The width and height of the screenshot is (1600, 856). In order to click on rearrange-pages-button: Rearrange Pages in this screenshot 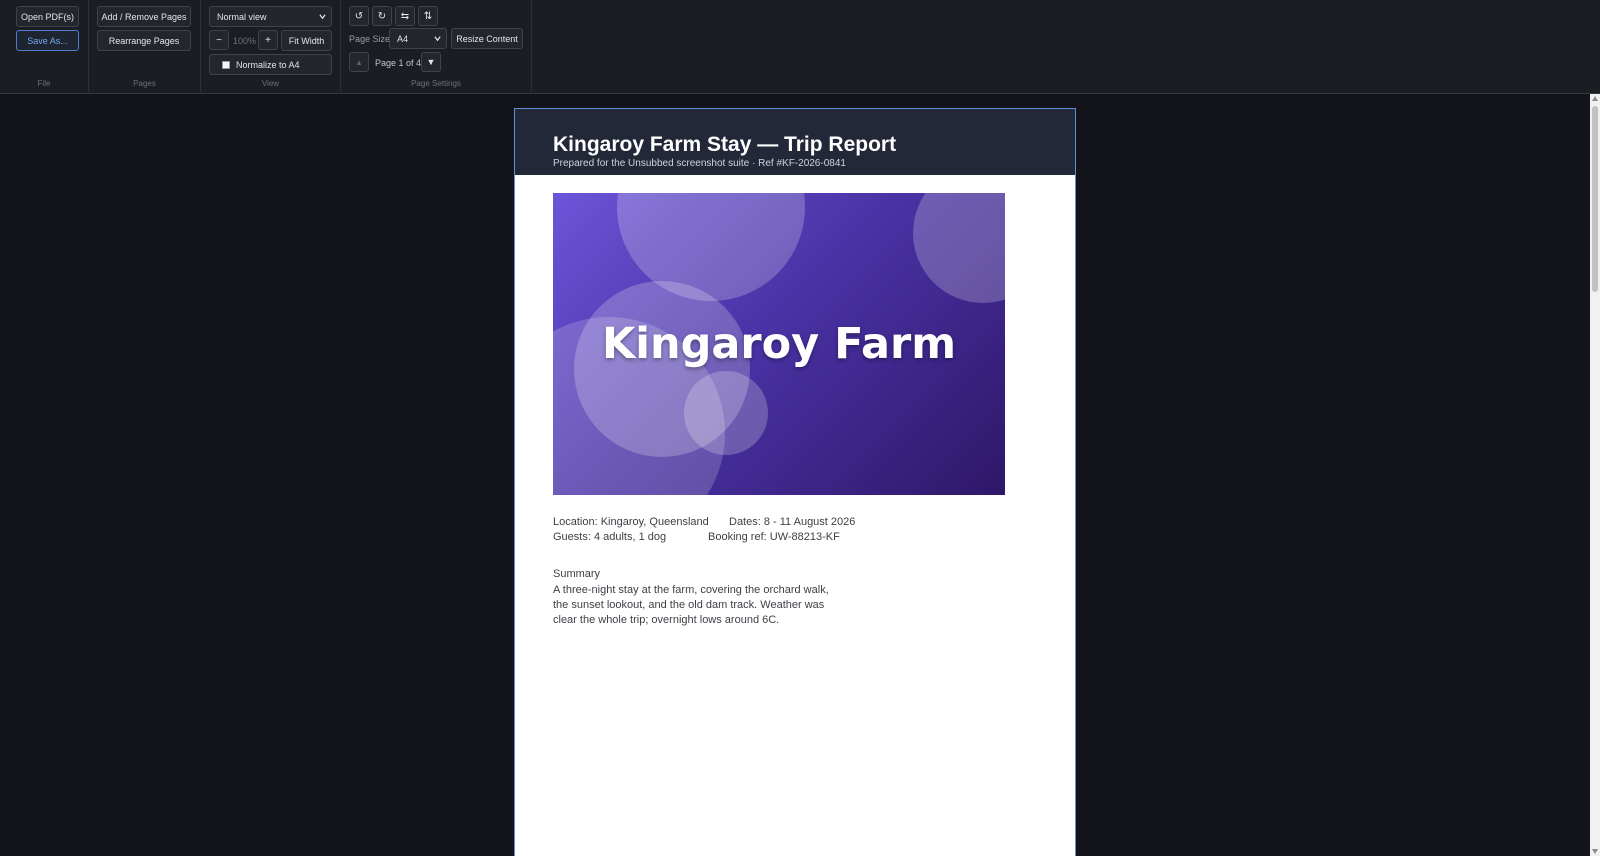, I will do `click(144, 40)`.